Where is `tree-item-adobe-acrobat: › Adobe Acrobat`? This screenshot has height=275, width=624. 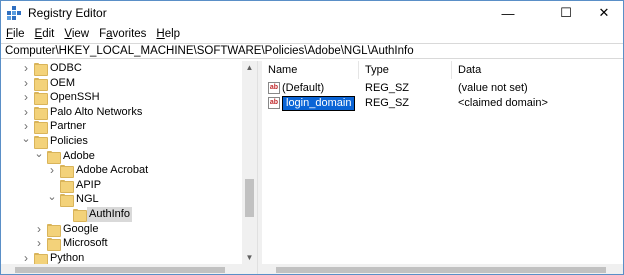 tree-item-adobe-acrobat: › Adobe Acrobat is located at coordinates (121, 171).